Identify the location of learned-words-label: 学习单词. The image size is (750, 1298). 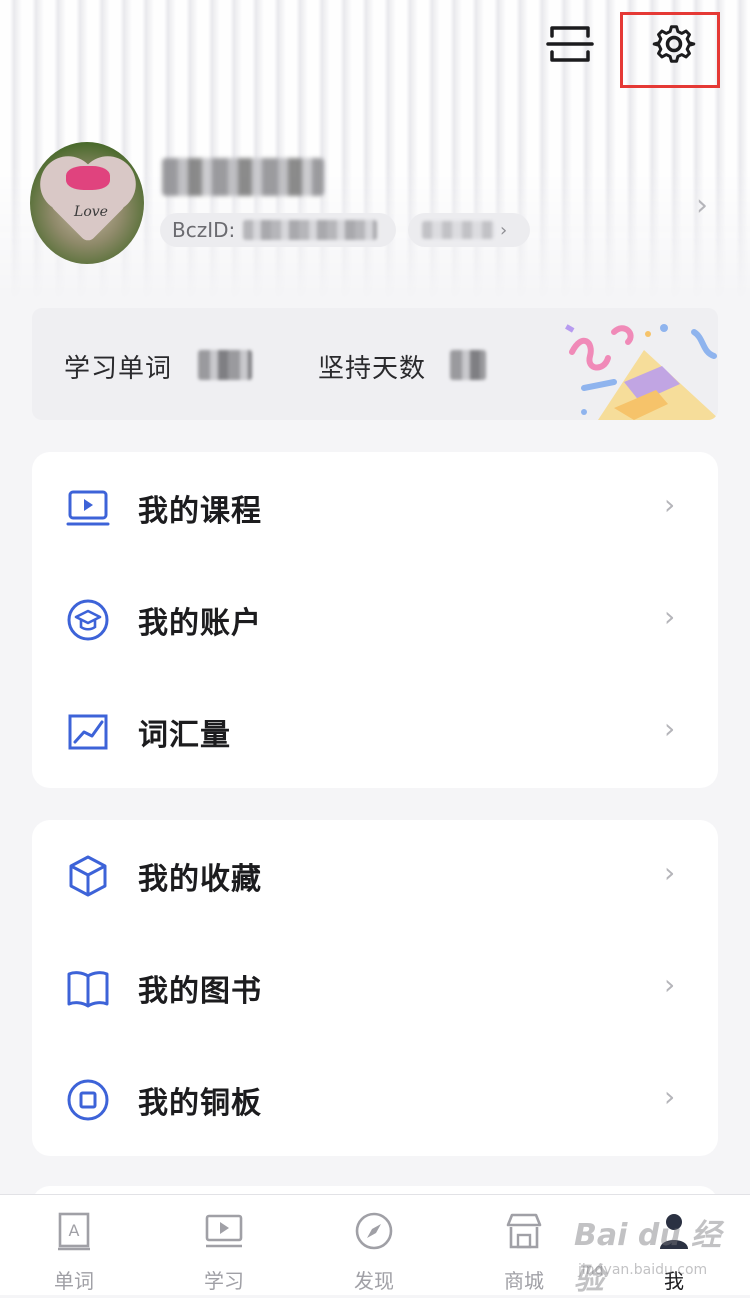
(118, 369).